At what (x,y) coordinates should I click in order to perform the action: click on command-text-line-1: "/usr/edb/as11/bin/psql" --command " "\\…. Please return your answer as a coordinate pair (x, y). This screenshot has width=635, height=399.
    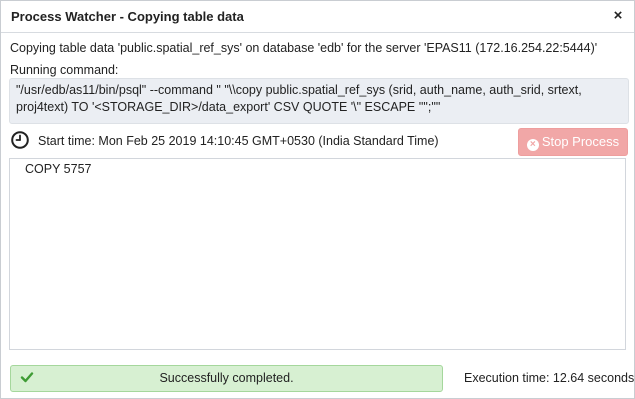
    Looking at the image, I should click on (299, 90).